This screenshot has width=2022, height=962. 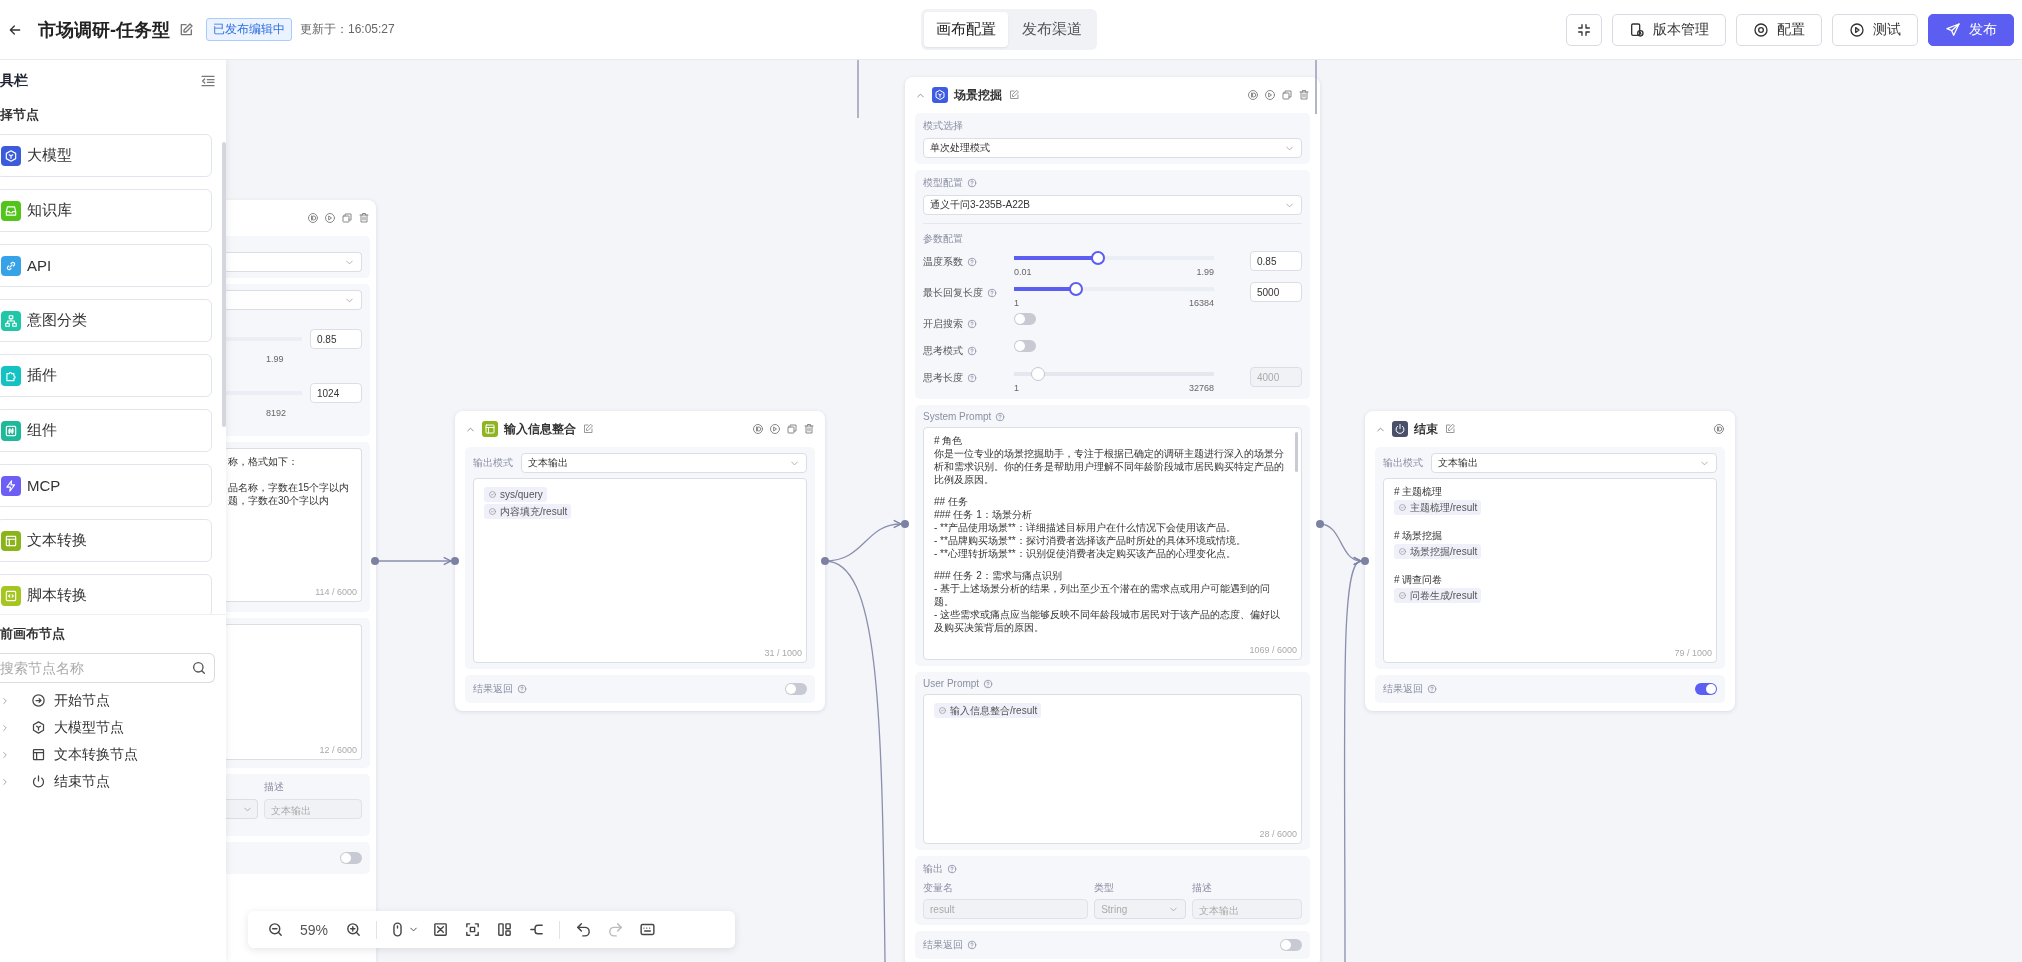 I want to click on delete-icon, so click(x=1304, y=95).